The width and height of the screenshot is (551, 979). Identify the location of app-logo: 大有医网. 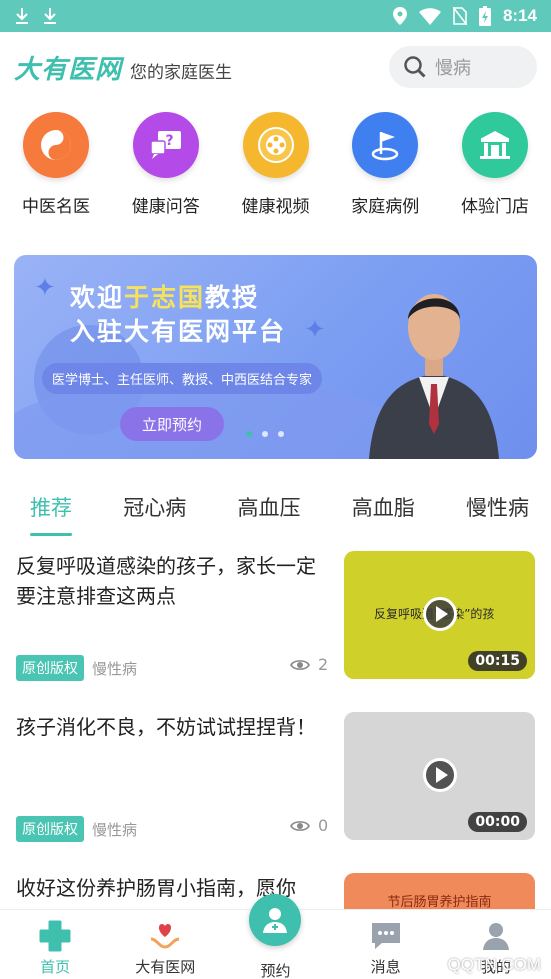
(68, 67).